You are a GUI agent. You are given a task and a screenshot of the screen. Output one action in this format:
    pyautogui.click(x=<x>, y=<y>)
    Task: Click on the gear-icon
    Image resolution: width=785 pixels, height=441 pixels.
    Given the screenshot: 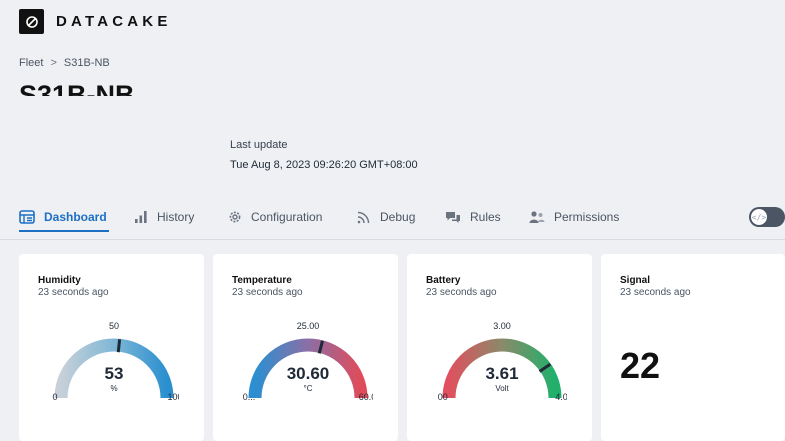 What is the action you would take?
    pyautogui.click(x=235, y=217)
    